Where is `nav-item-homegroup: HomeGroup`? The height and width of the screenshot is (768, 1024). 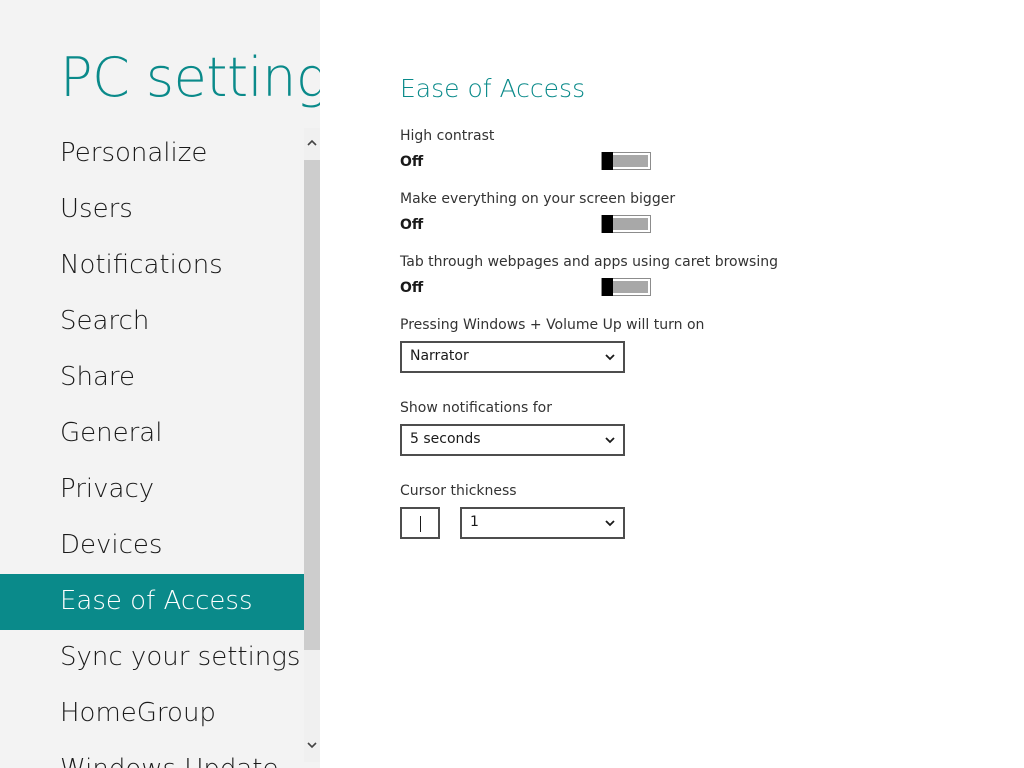
nav-item-homegroup: HomeGroup is located at coordinates (152, 714).